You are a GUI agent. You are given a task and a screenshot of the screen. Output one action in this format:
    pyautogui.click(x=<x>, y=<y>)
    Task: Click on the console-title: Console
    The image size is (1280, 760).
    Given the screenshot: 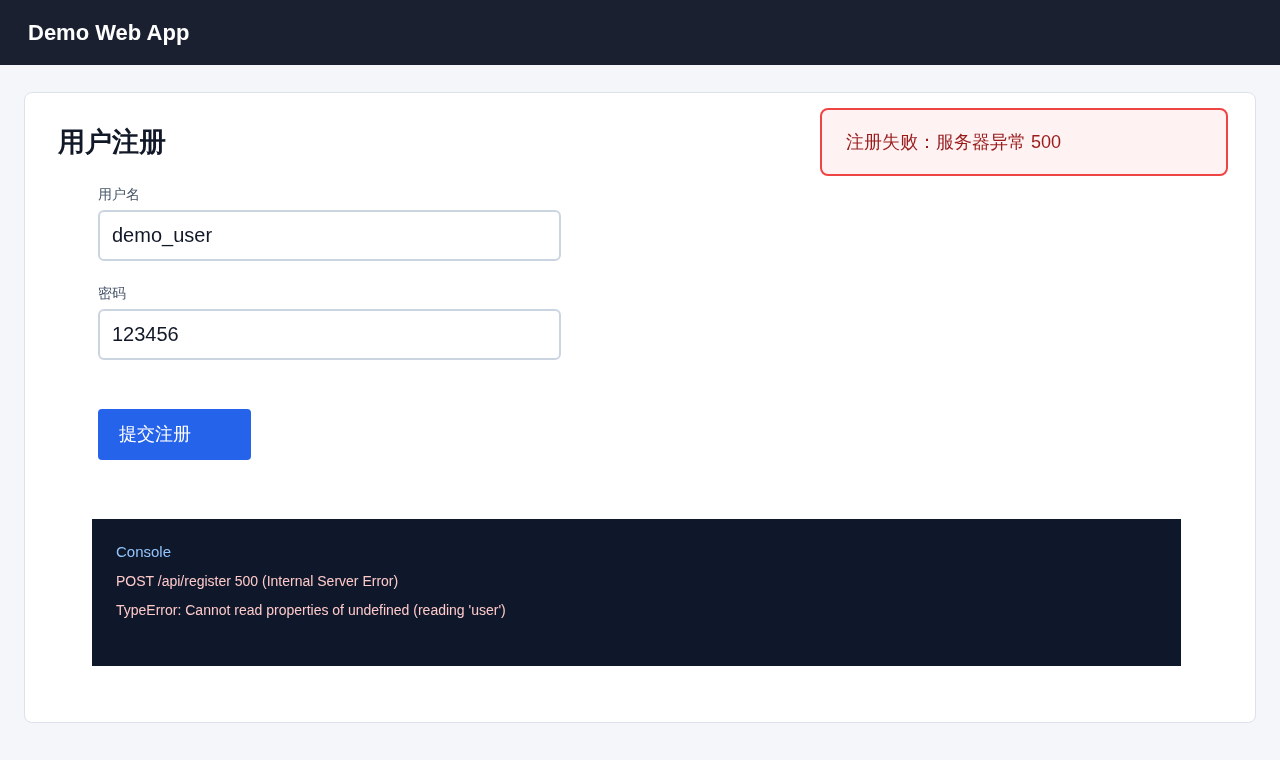 What is the action you would take?
    pyautogui.click(x=144, y=552)
    